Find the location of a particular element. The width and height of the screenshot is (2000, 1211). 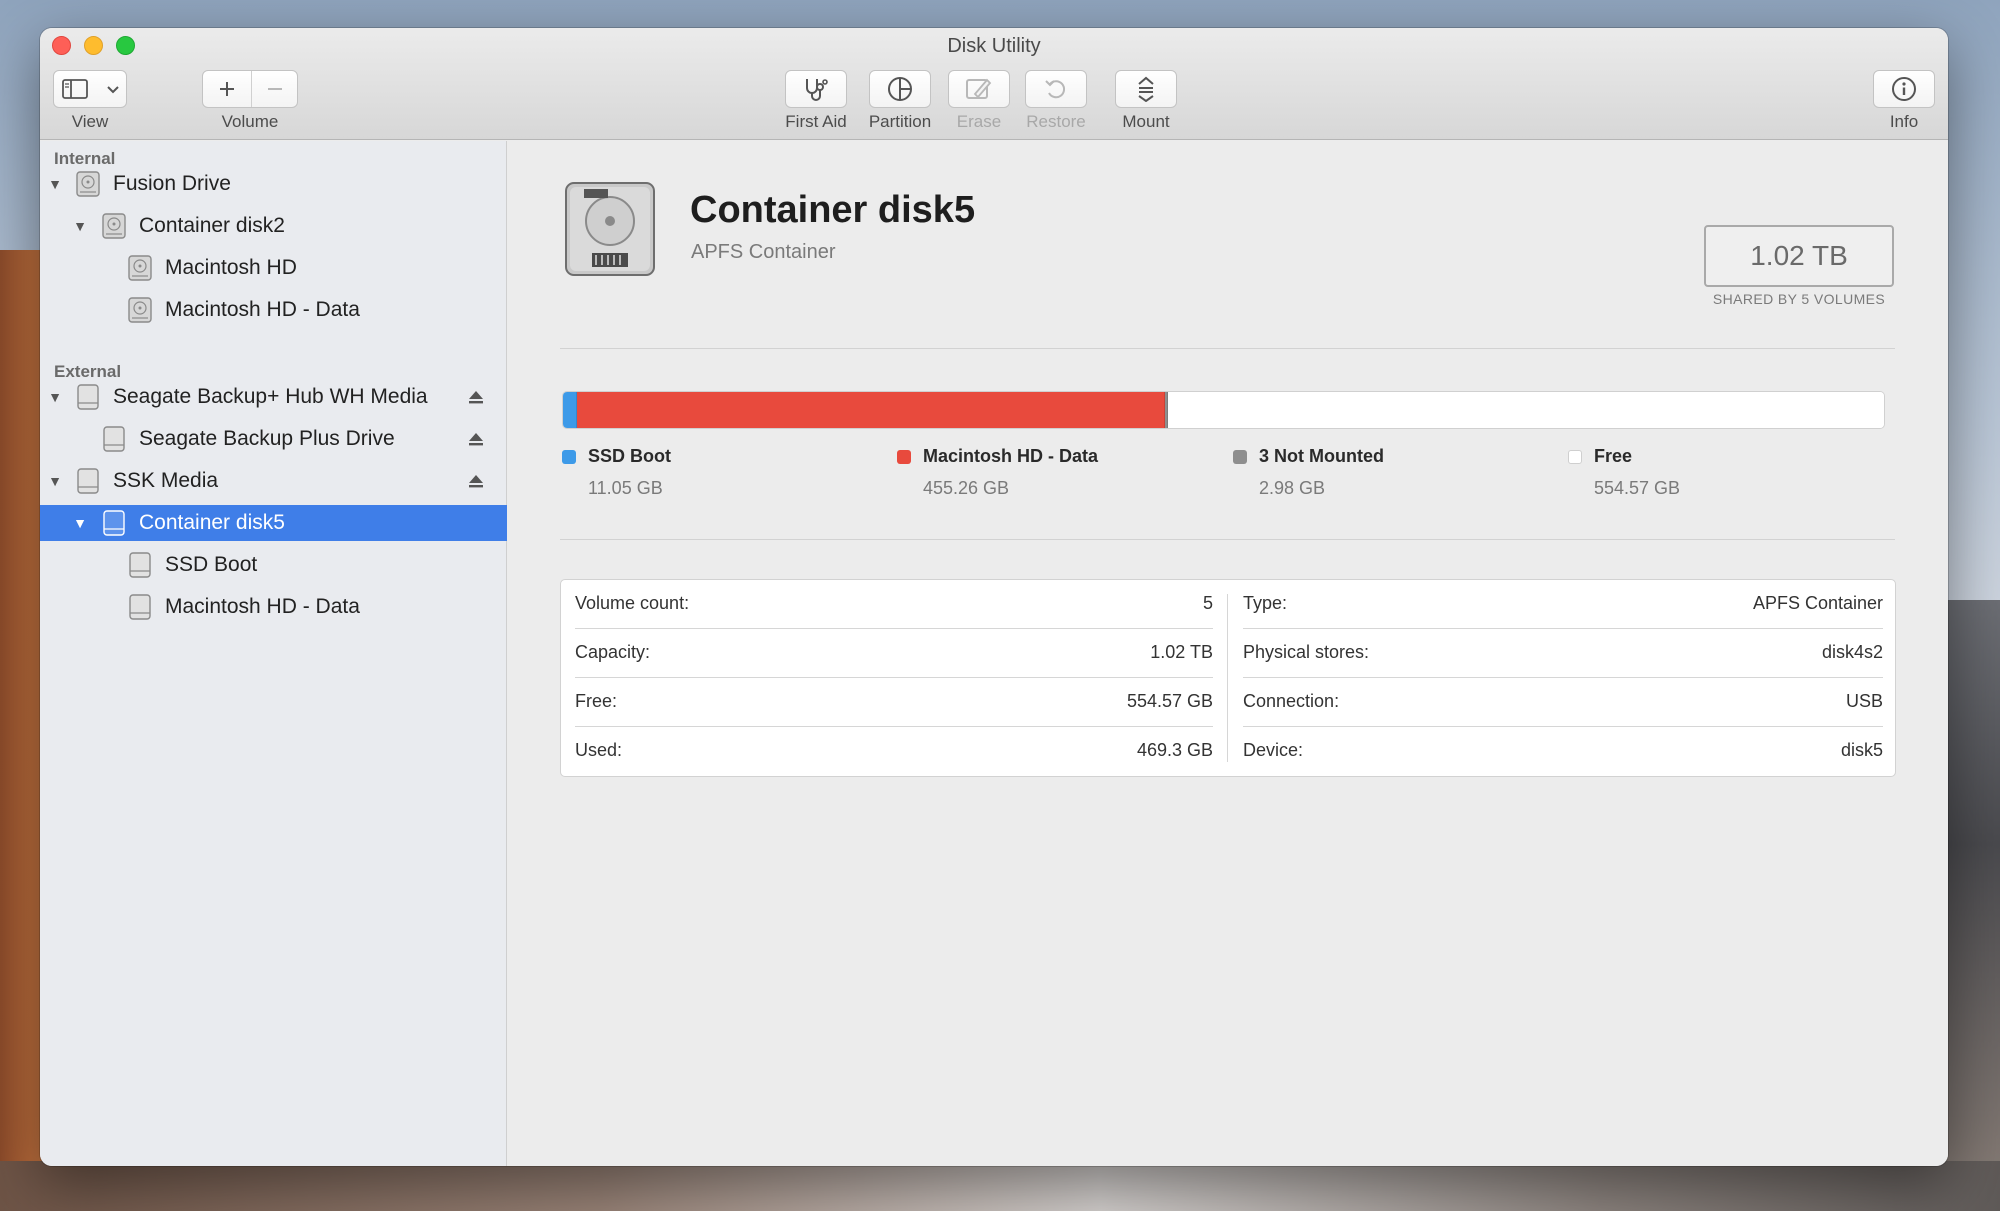

mount-button is located at coordinates (1146, 89).